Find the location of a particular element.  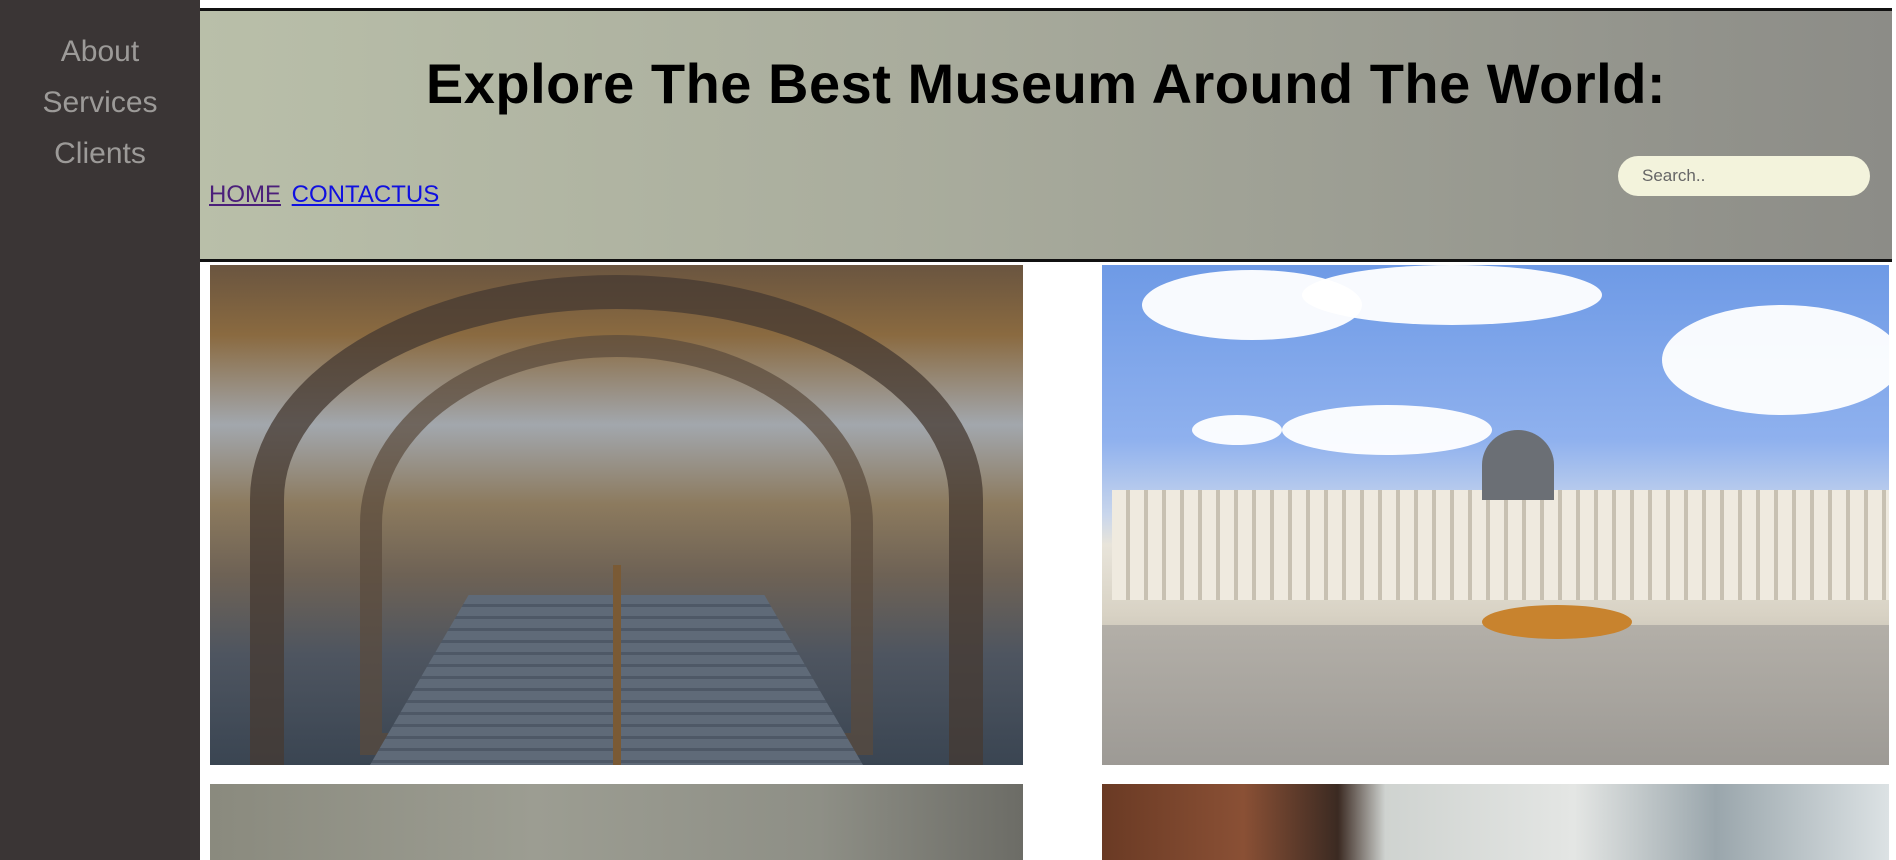

top-nav: HOME CONTACTUS is located at coordinates (324, 195).